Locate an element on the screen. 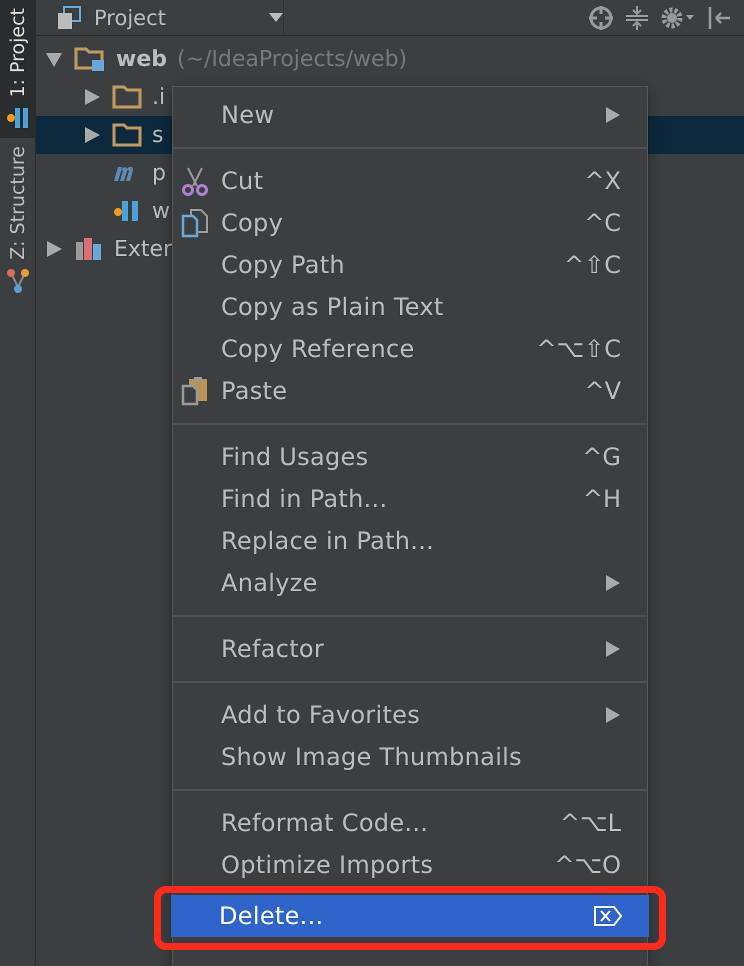  shortcut-label: ^V is located at coordinates (602, 391).